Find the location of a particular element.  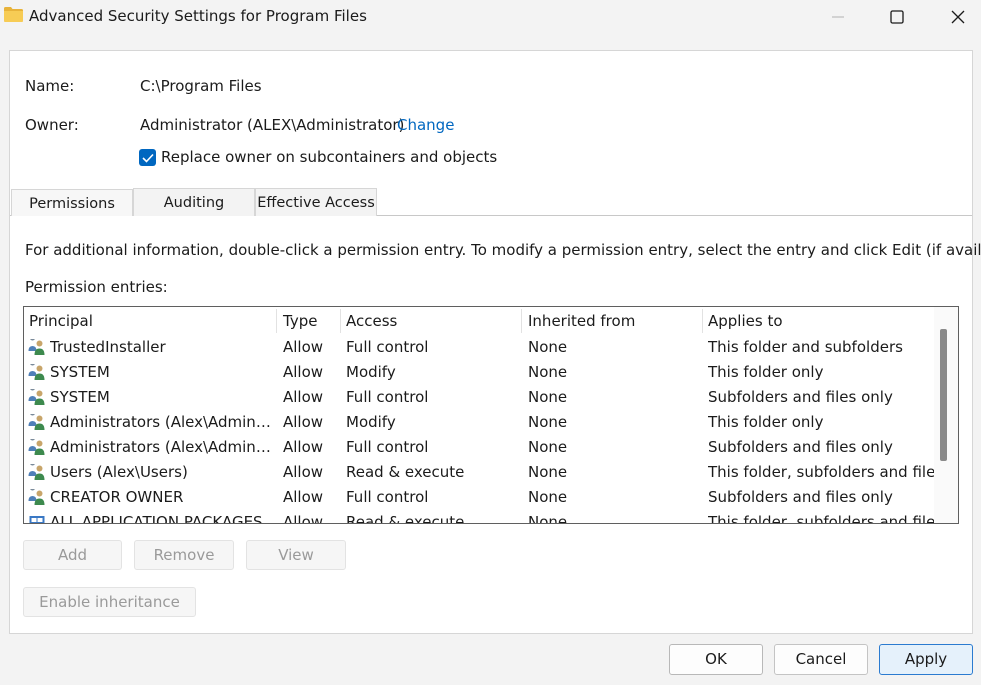

column-header-applies-to: Applies to is located at coordinates (745, 321).